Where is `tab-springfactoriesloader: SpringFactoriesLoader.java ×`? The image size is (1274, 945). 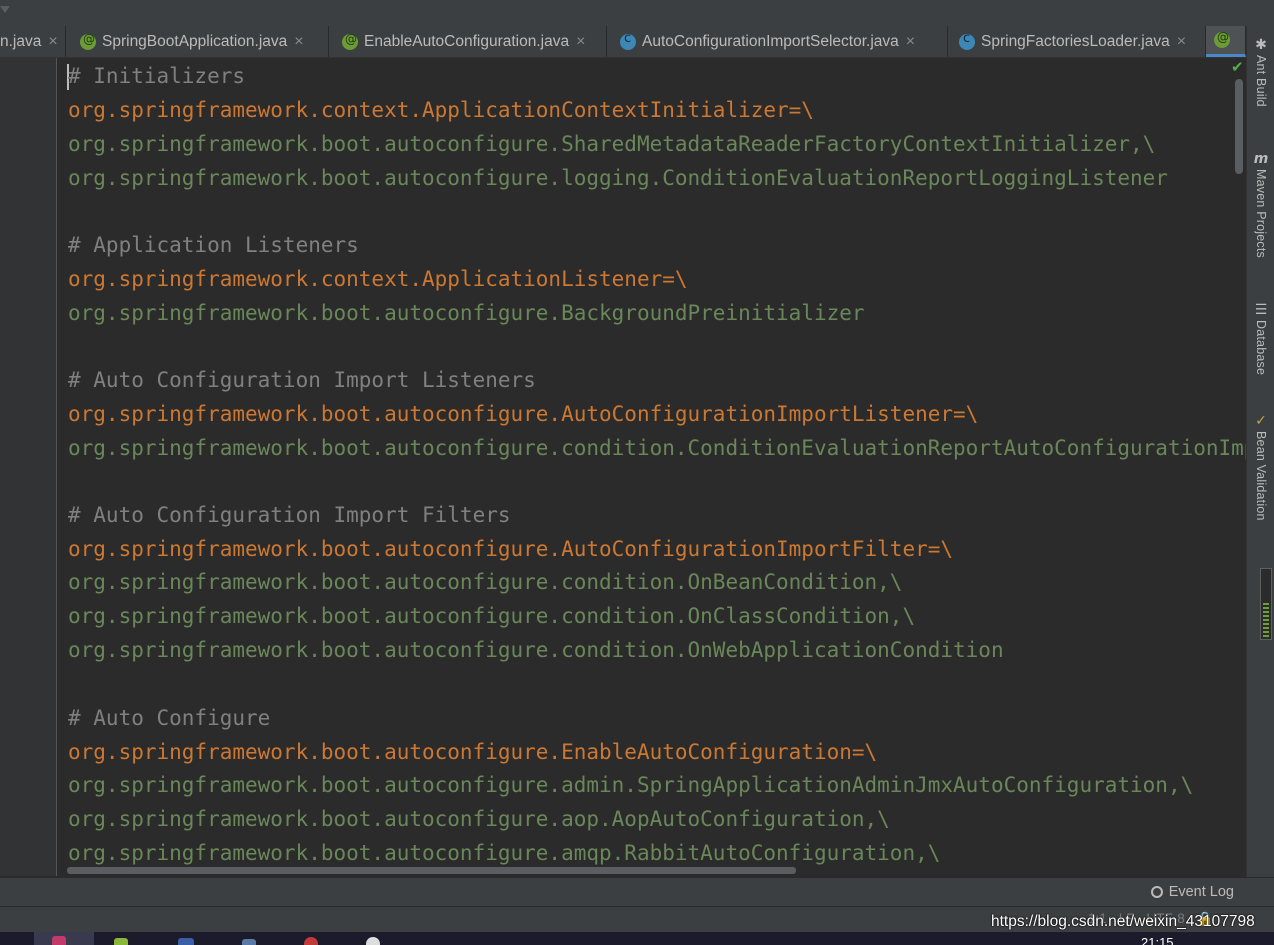 tab-springfactoriesloader: SpringFactoriesLoader.java × is located at coordinates (1077, 41).